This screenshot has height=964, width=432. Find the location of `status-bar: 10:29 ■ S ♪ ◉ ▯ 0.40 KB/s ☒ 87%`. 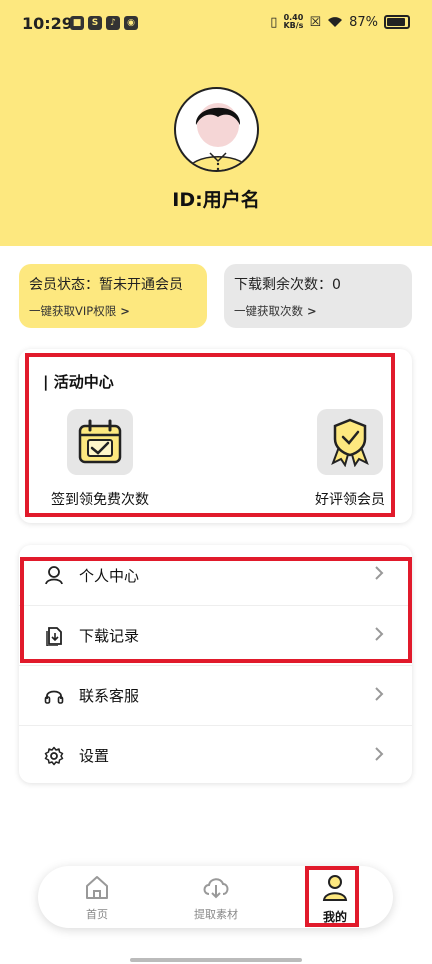

status-bar: 10:29 ■ S ♪ ◉ ▯ 0.40 KB/s ☒ 87% is located at coordinates (216, 24).